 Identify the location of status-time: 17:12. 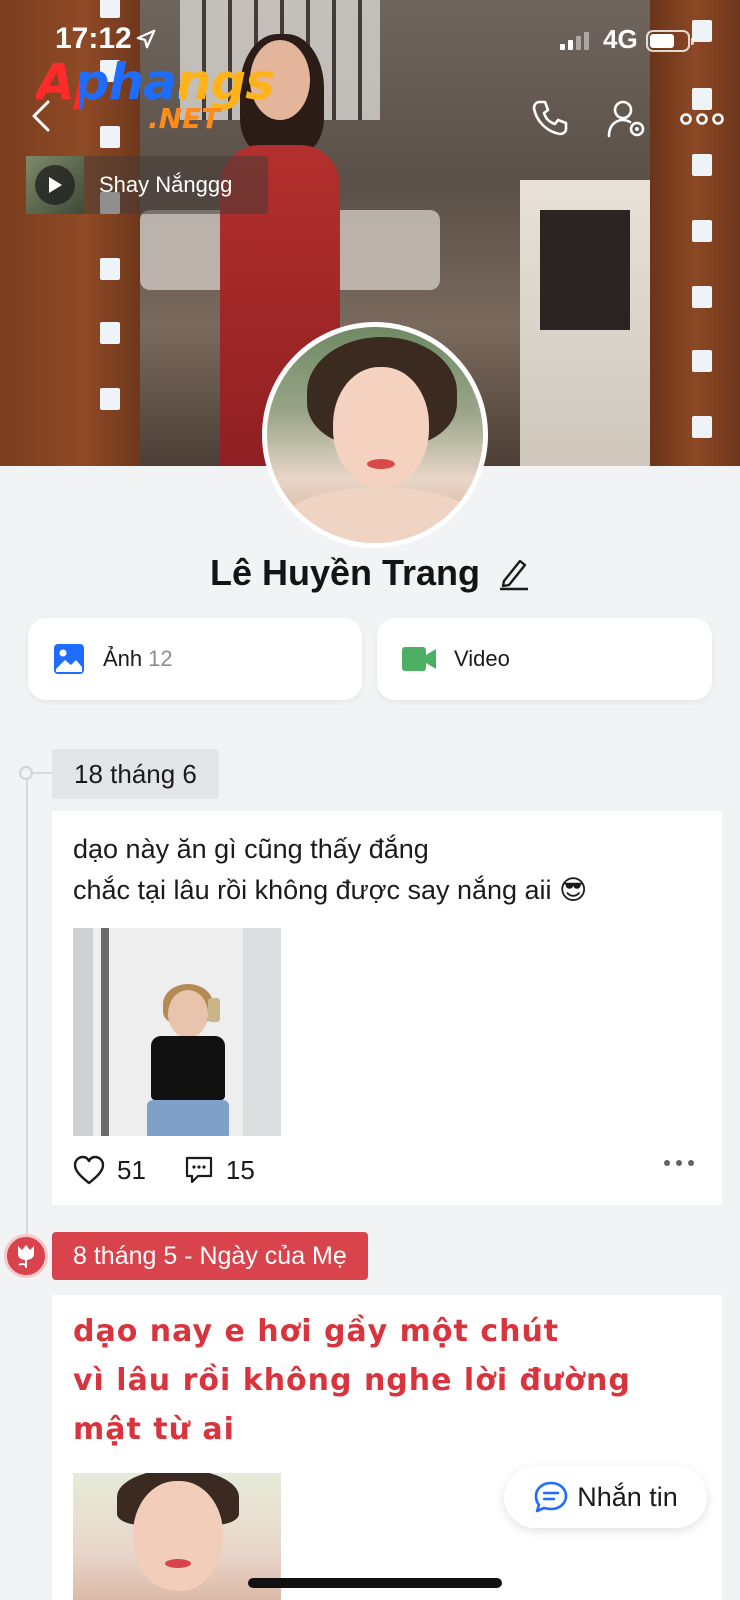
(93, 38).